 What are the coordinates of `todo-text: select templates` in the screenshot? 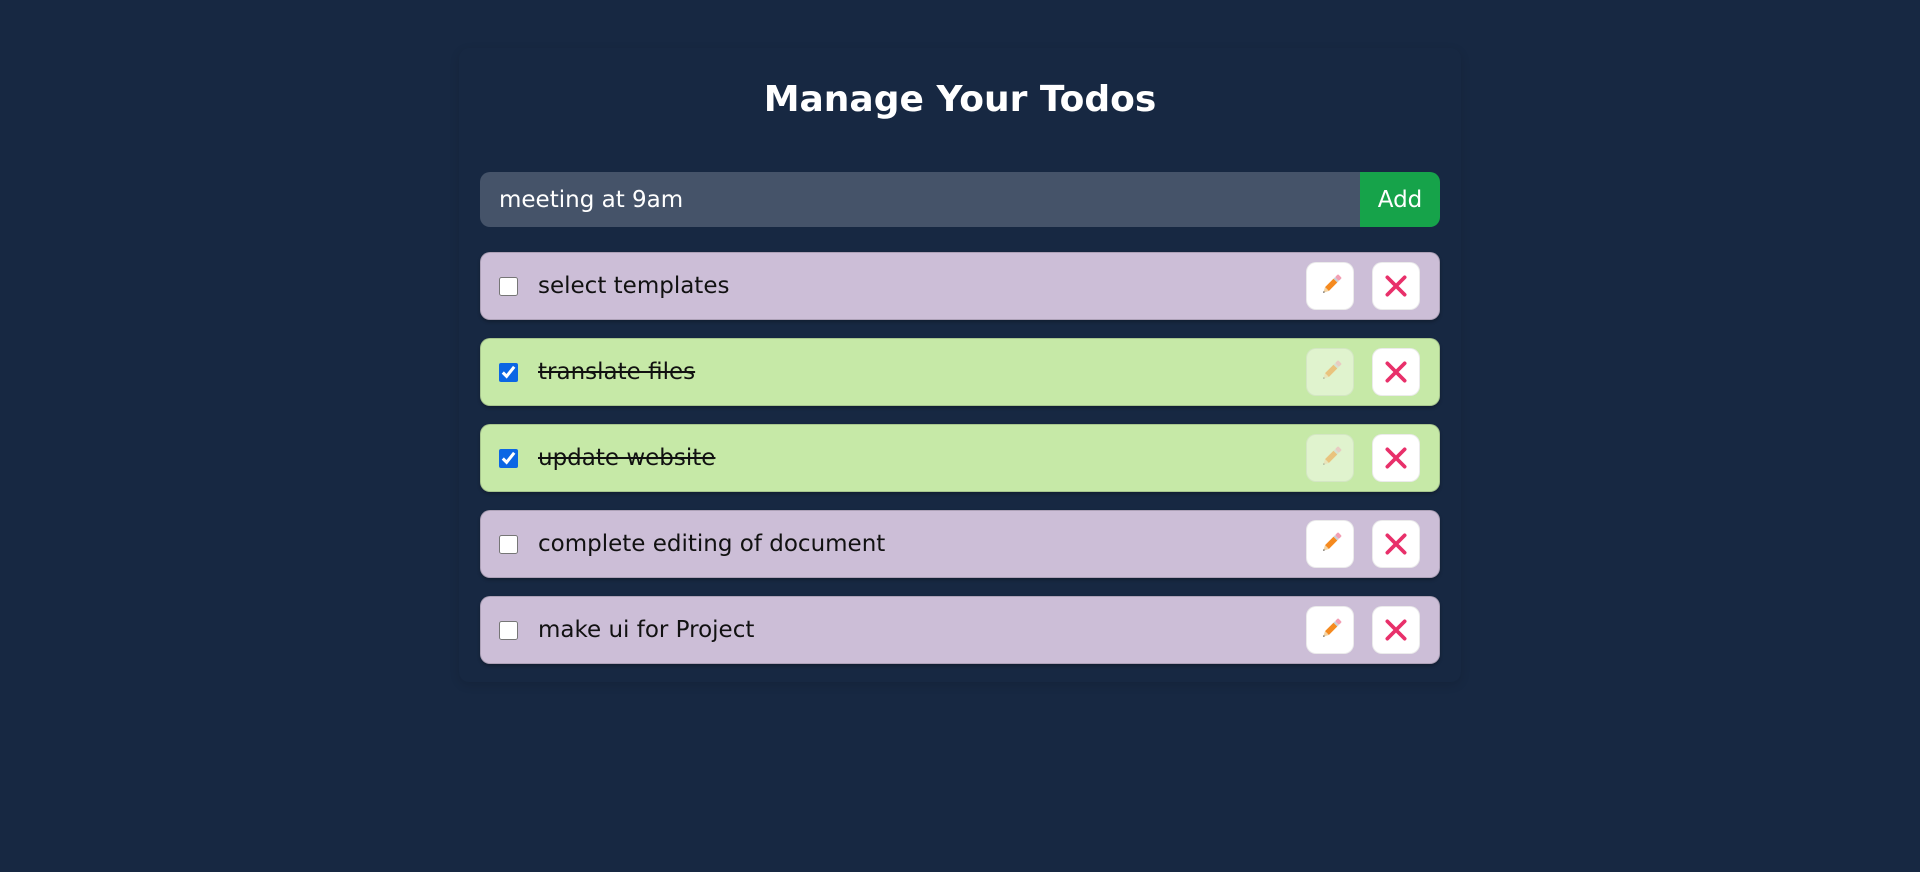 It's located at (634, 286).